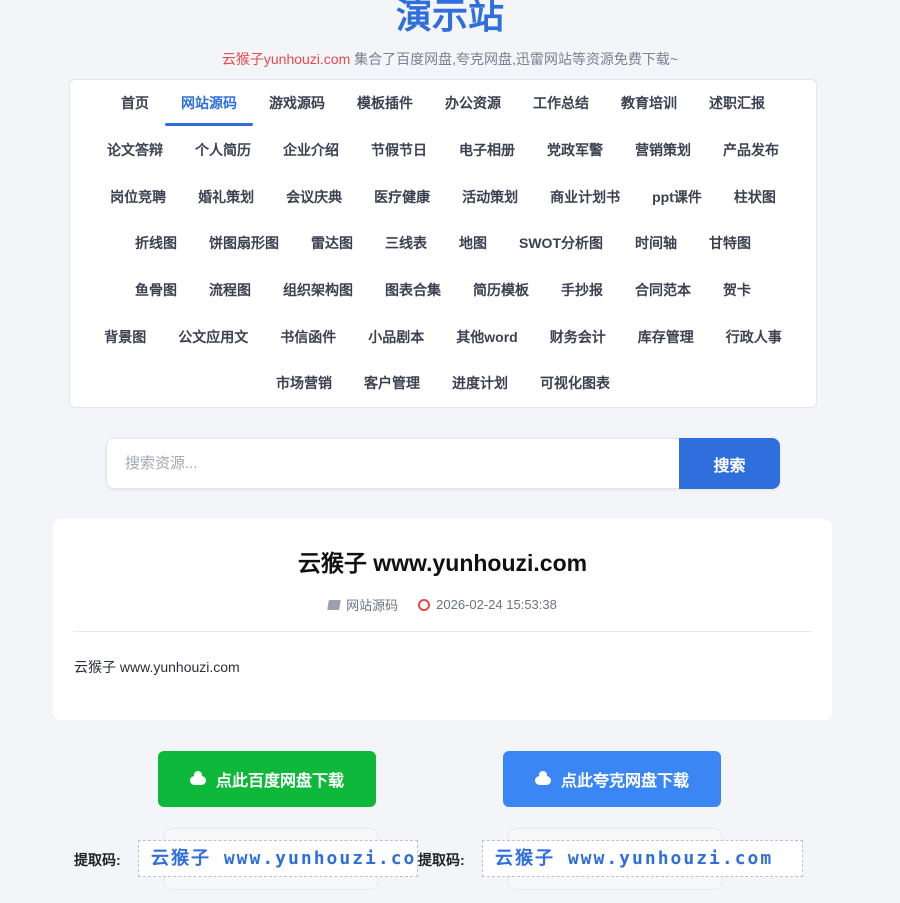 This screenshot has height=903, width=900. What do you see at coordinates (441, 860) in the screenshot?
I see `quark-code-label: 提取码:` at bounding box center [441, 860].